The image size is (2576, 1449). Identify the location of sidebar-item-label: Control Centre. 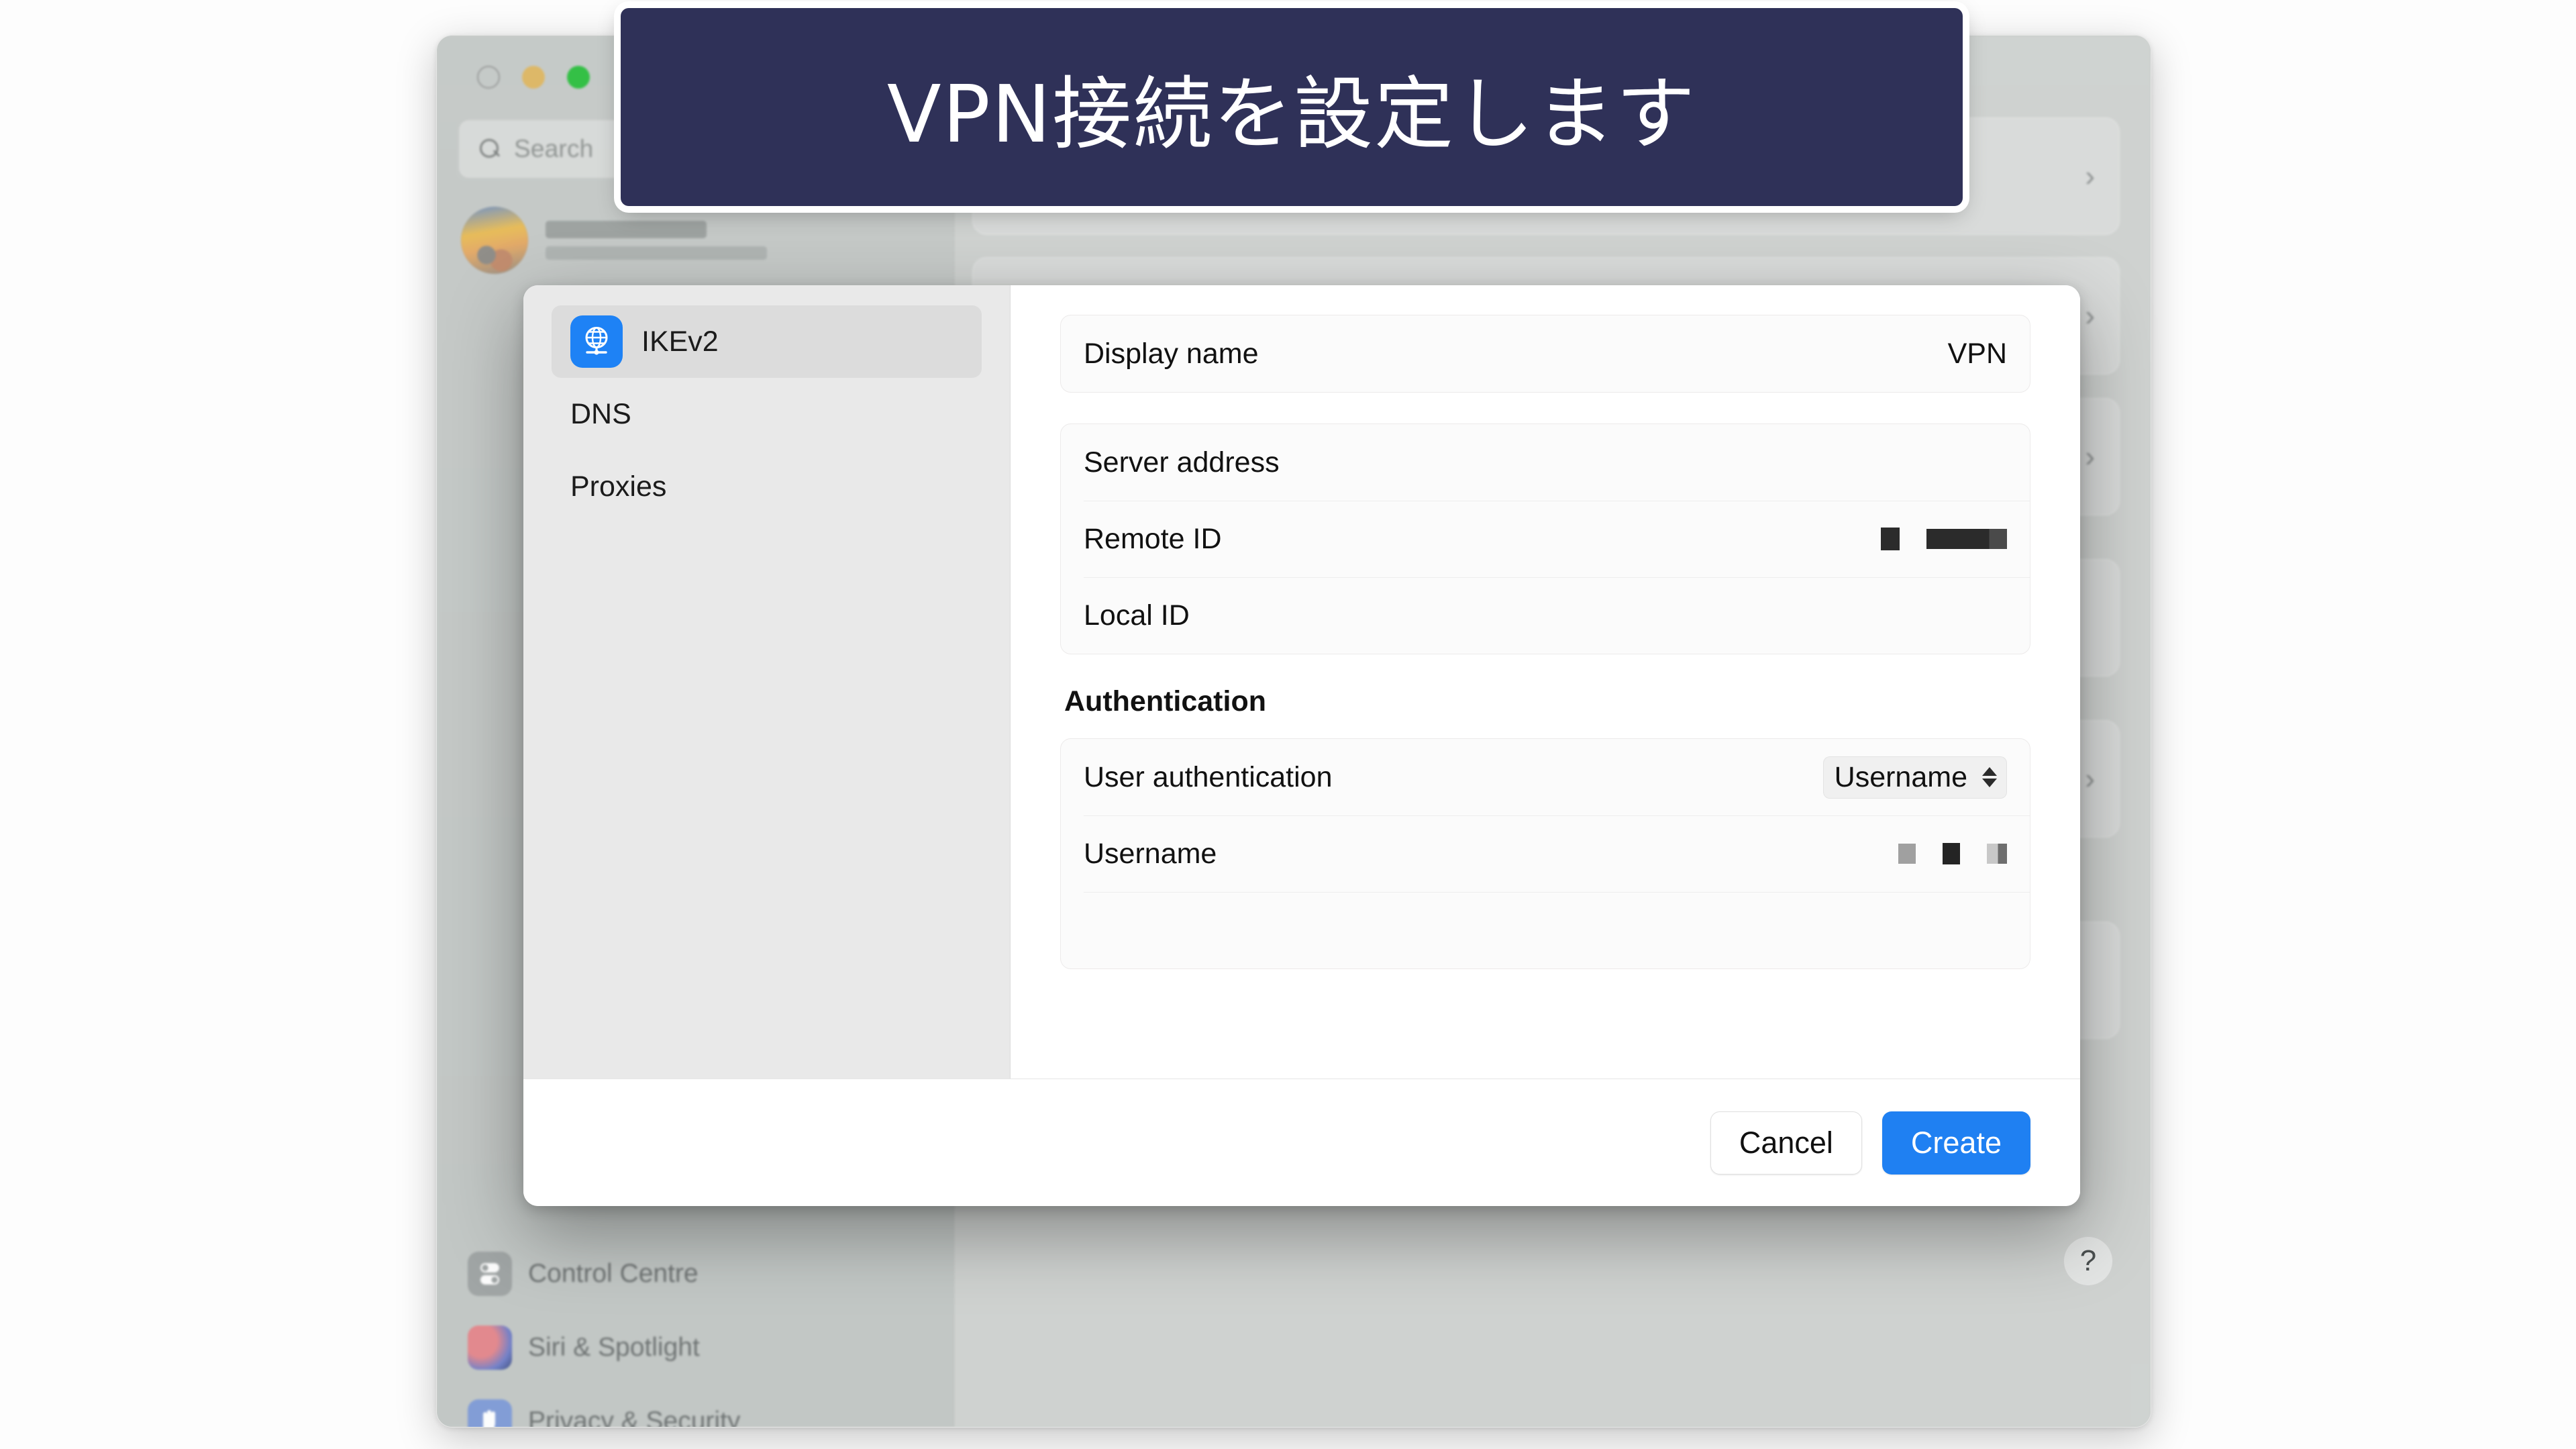
(613, 1273).